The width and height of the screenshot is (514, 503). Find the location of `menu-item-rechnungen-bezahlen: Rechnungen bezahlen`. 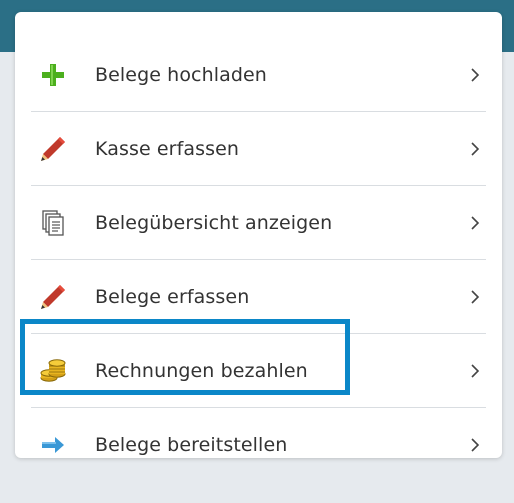

menu-item-rechnungen-bezahlen: Rechnungen bezahlen is located at coordinates (258, 371).